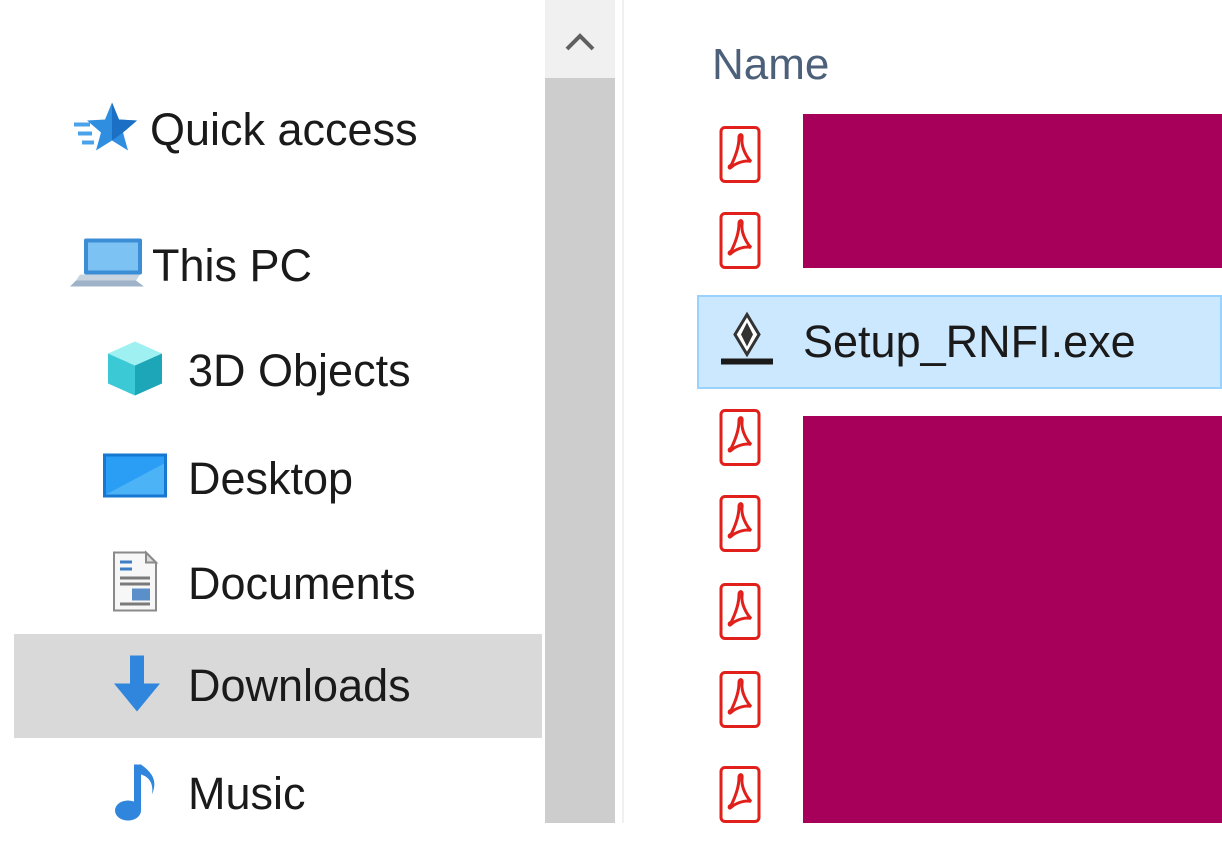 The image size is (1222, 846). Describe the element at coordinates (271, 478) in the screenshot. I see `nav-label-desktop: Desktop` at that location.